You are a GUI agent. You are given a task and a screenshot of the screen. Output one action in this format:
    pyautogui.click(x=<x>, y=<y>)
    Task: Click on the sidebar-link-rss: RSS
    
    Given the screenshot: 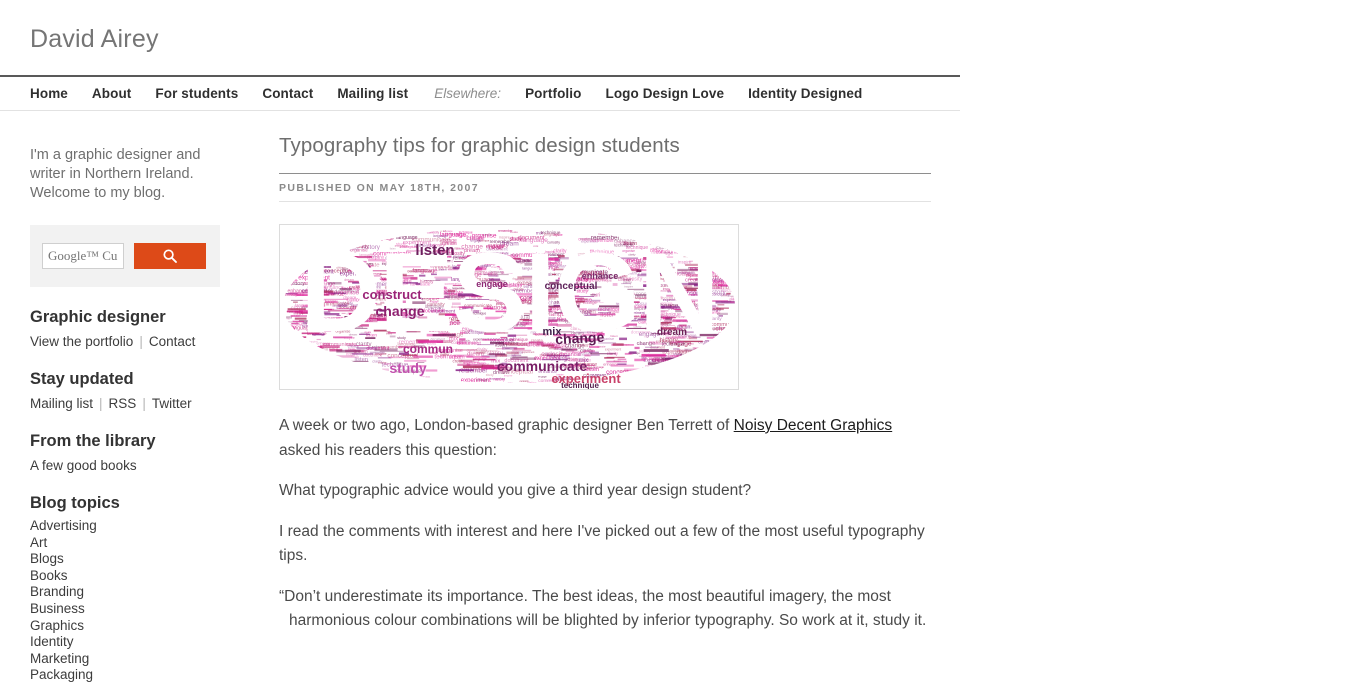 What is the action you would take?
    pyautogui.click(x=123, y=403)
    